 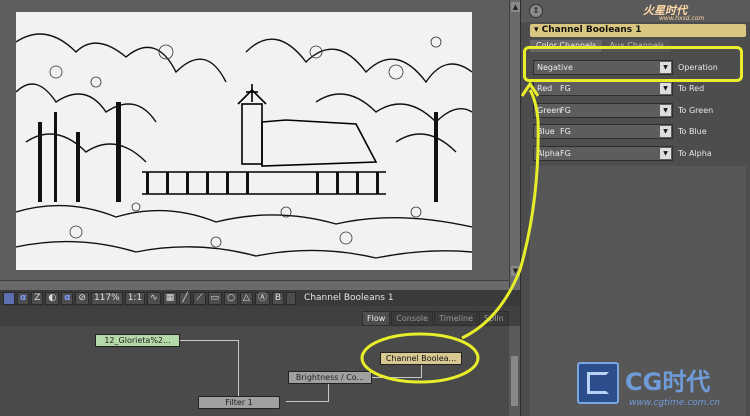 What do you see at coordinates (633, 64) in the screenshot?
I see `operation-highlight-box` at bounding box center [633, 64].